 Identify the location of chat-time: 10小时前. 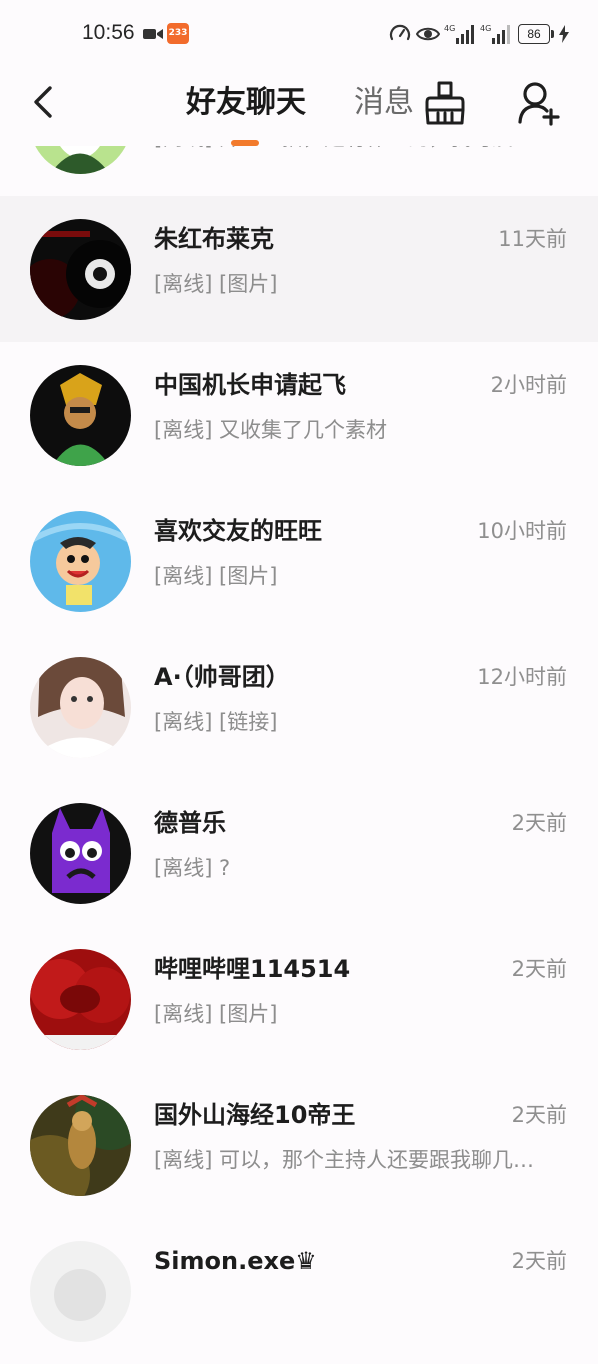
(522, 531).